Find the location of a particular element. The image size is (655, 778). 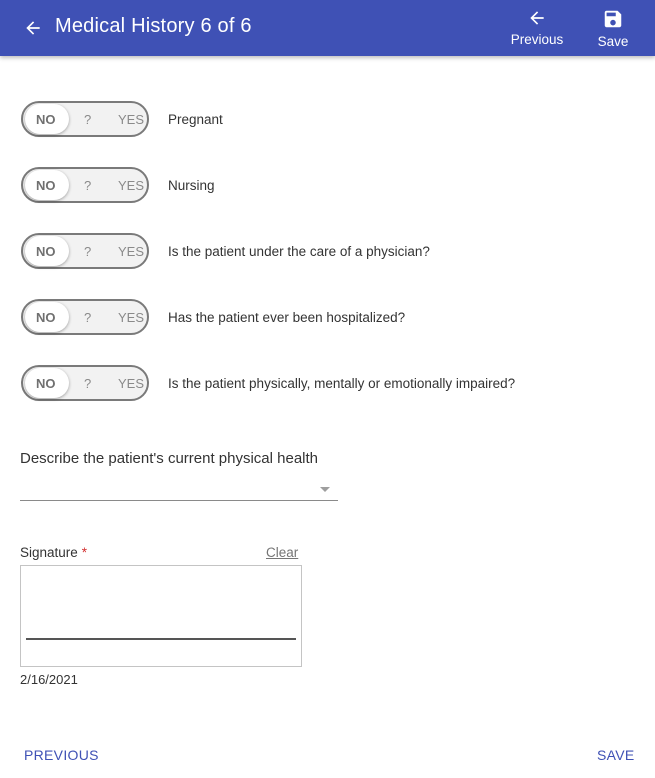

clear-signature-link: Clear is located at coordinates (282, 552).